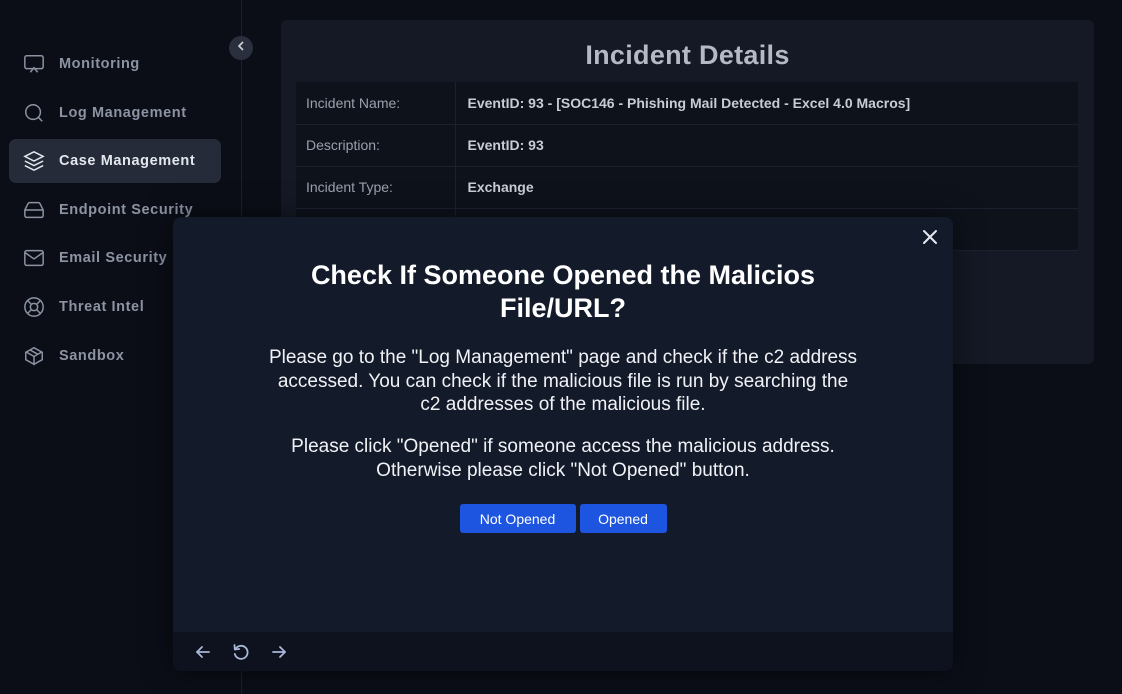  I want to click on sidebar-item-case-management: Case Management, so click(115, 161).